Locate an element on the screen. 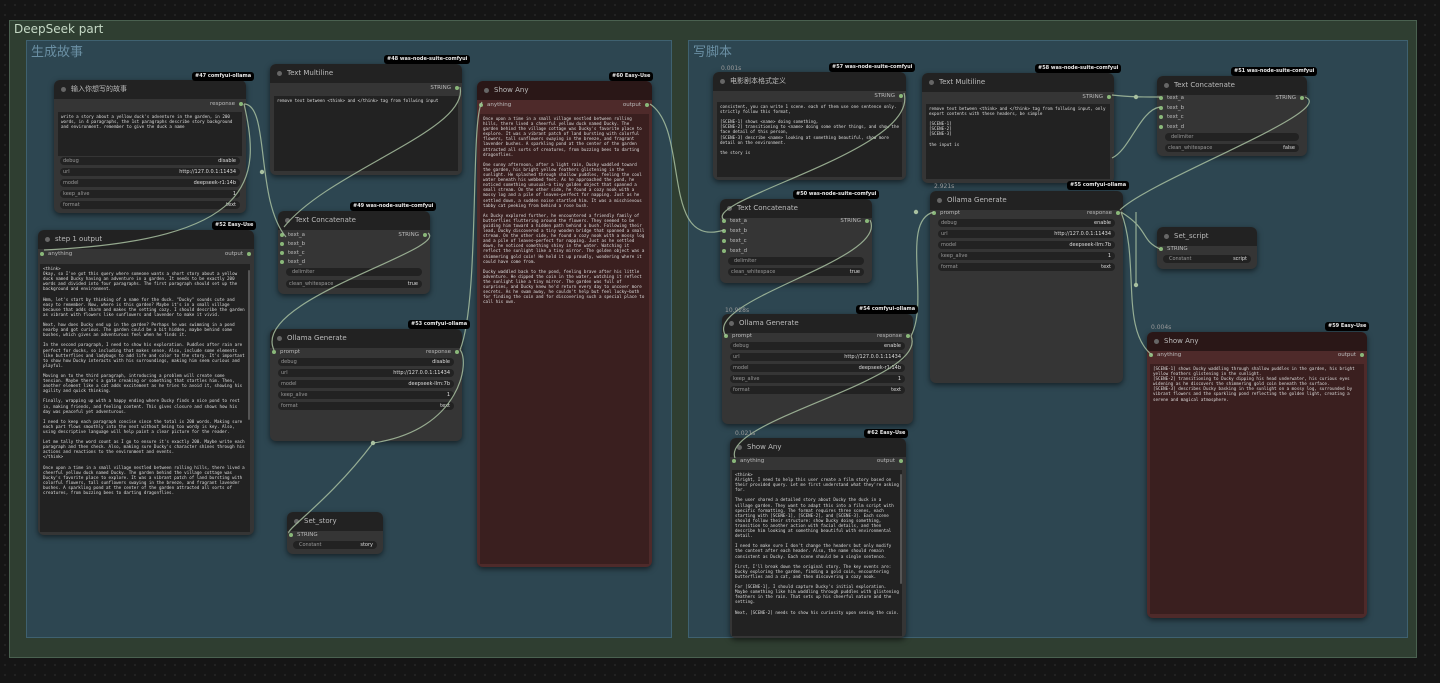  node-set-story: Set_story STRING Constant story is located at coordinates (335, 533).